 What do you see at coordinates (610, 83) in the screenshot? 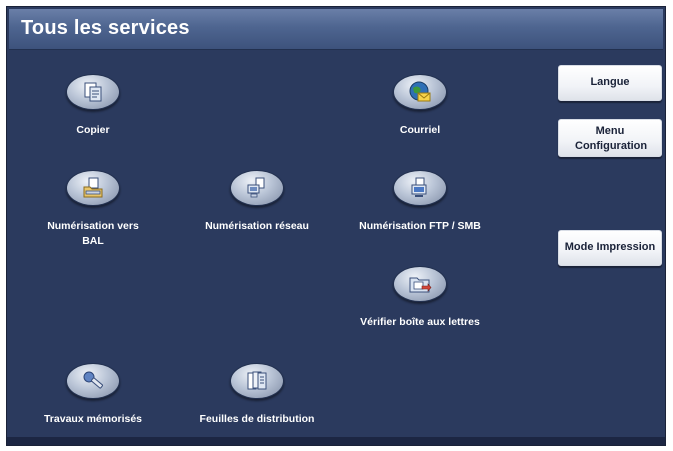
I see `language-button: Langue` at bounding box center [610, 83].